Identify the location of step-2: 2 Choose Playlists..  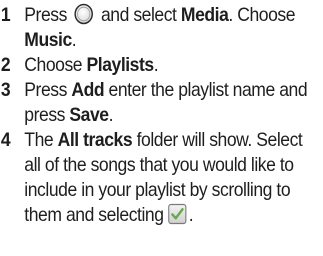
(160, 65).